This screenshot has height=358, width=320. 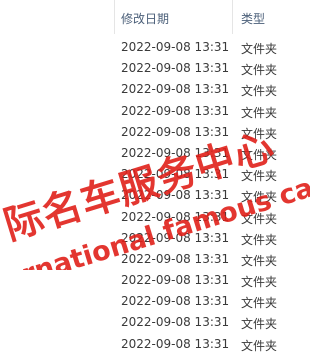 I want to click on column-header-type: 类型, so click(x=253, y=18).